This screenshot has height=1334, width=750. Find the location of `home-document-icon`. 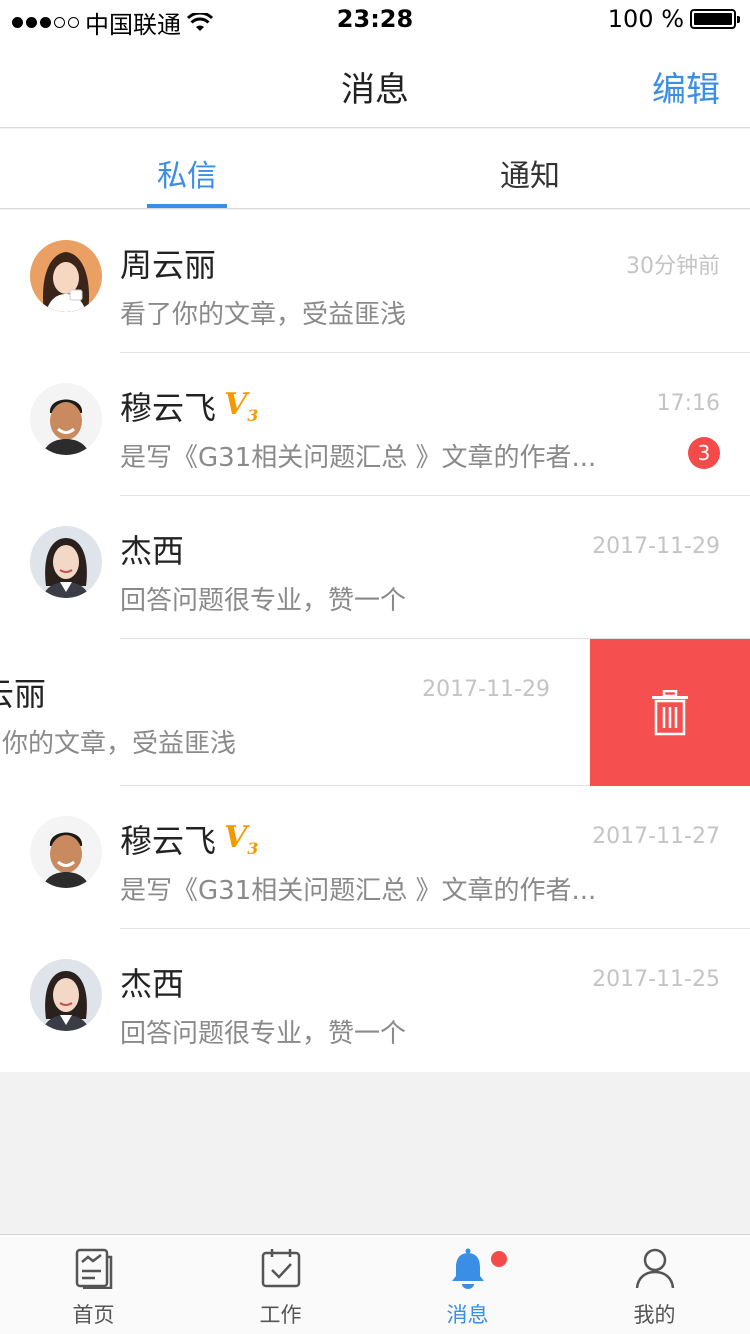

home-document-icon is located at coordinates (94, 1268).